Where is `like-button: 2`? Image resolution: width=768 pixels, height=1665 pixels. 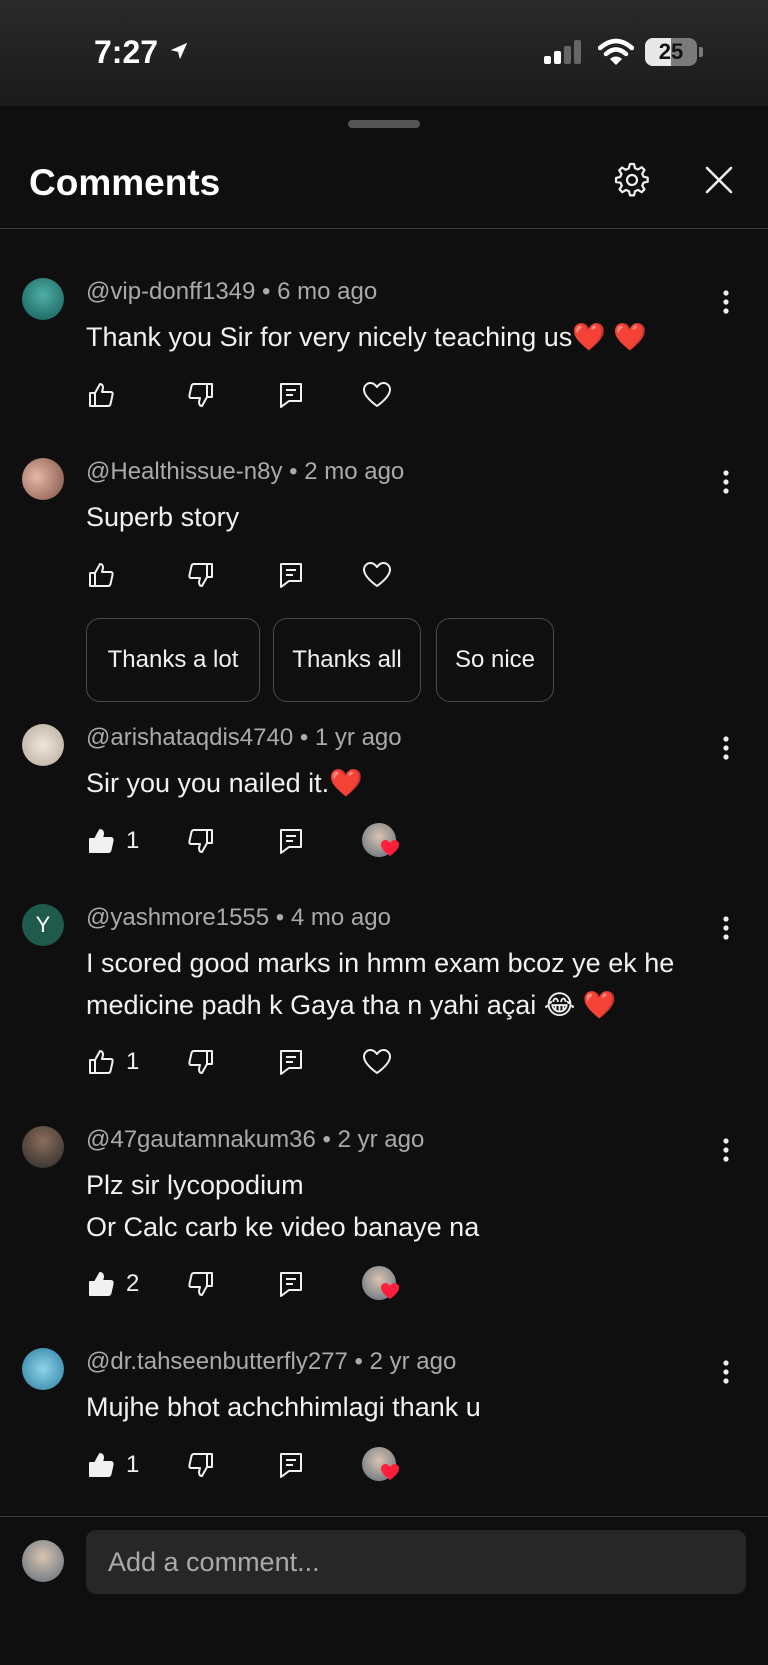
like-button: 2 is located at coordinates (112, 1284).